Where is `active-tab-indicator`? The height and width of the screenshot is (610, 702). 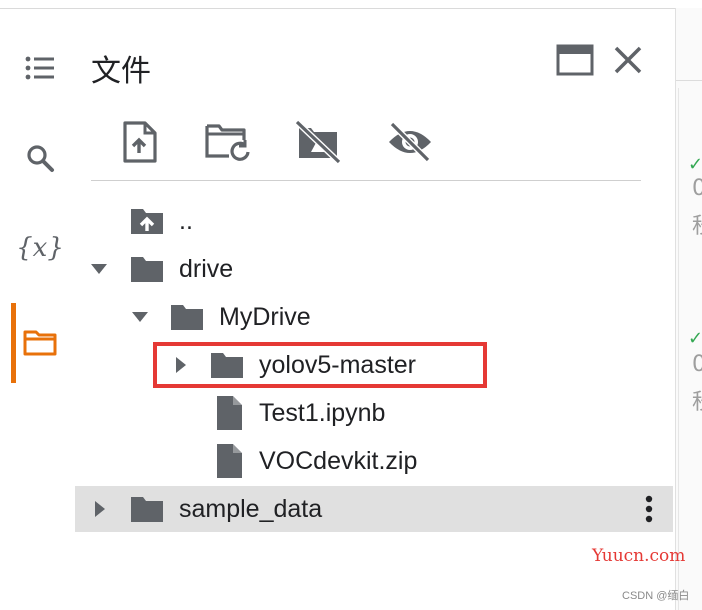
active-tab-indicator is located at coordinates (13, 343).